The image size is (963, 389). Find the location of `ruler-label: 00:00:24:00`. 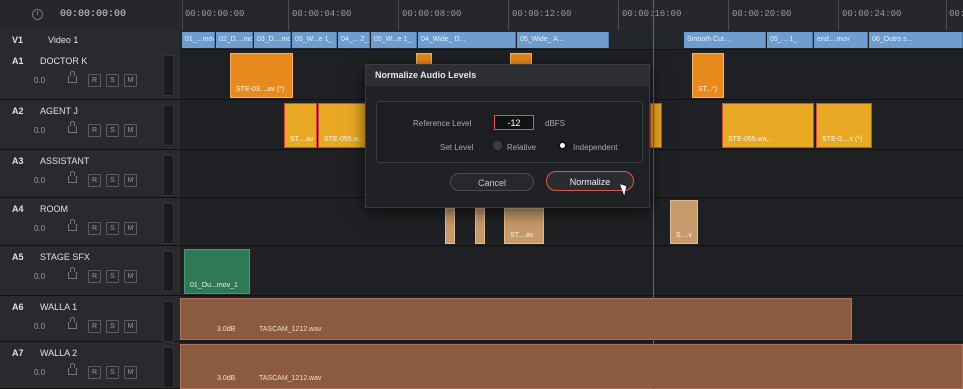

ruler-label: 00:00:24:00 is located at coordinates (872, 14).